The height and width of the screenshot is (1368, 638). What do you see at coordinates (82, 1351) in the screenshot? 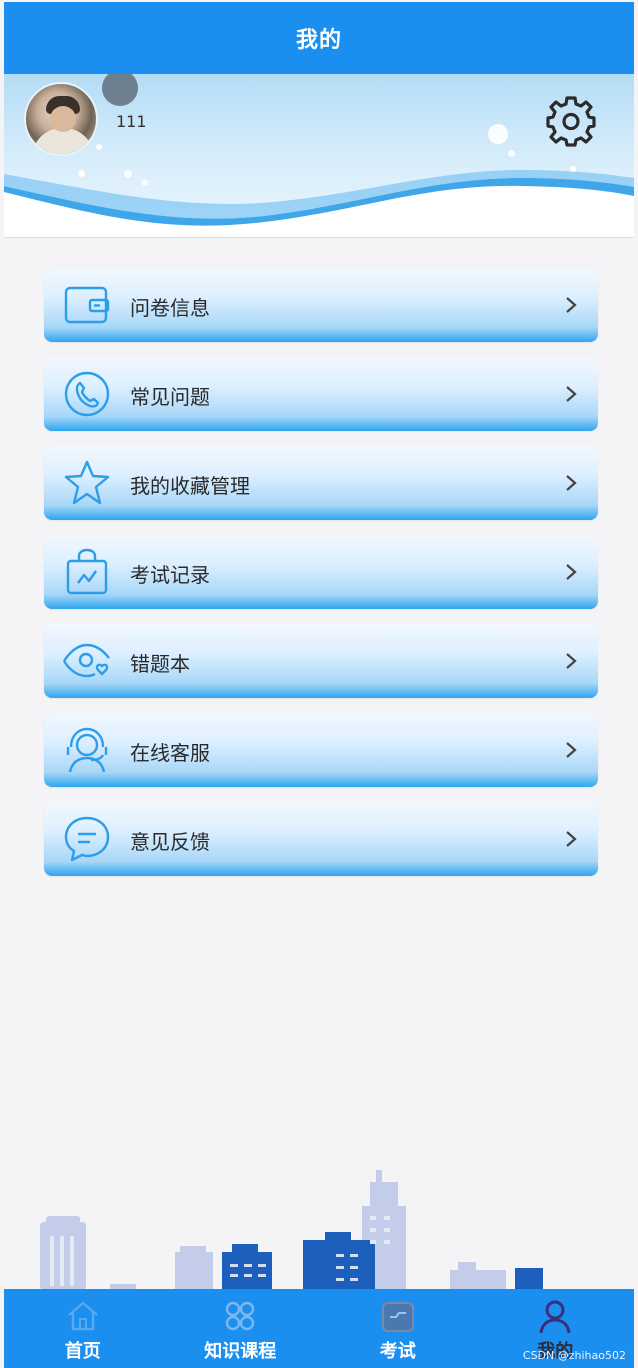
I see `tab-label: 首页` at bounding box center [82, 1351].